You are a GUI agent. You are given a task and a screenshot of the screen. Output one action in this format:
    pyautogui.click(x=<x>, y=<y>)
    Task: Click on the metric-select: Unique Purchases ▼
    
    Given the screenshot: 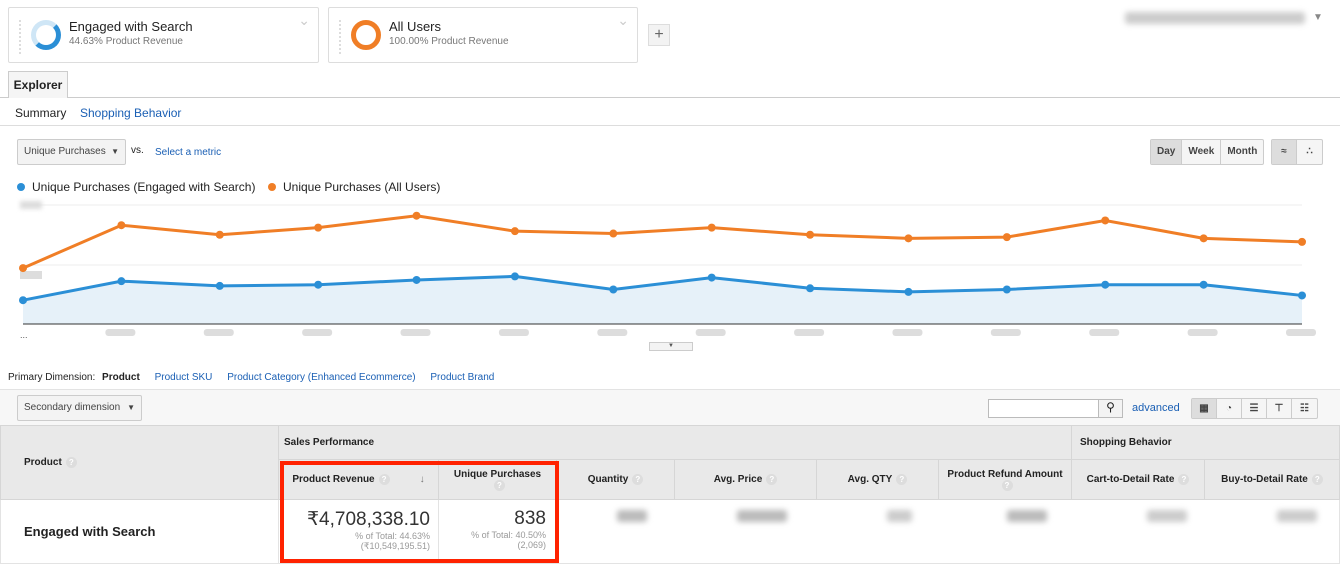 What is the action you would take?
    pyautogui.click(x=71, y=152)
    